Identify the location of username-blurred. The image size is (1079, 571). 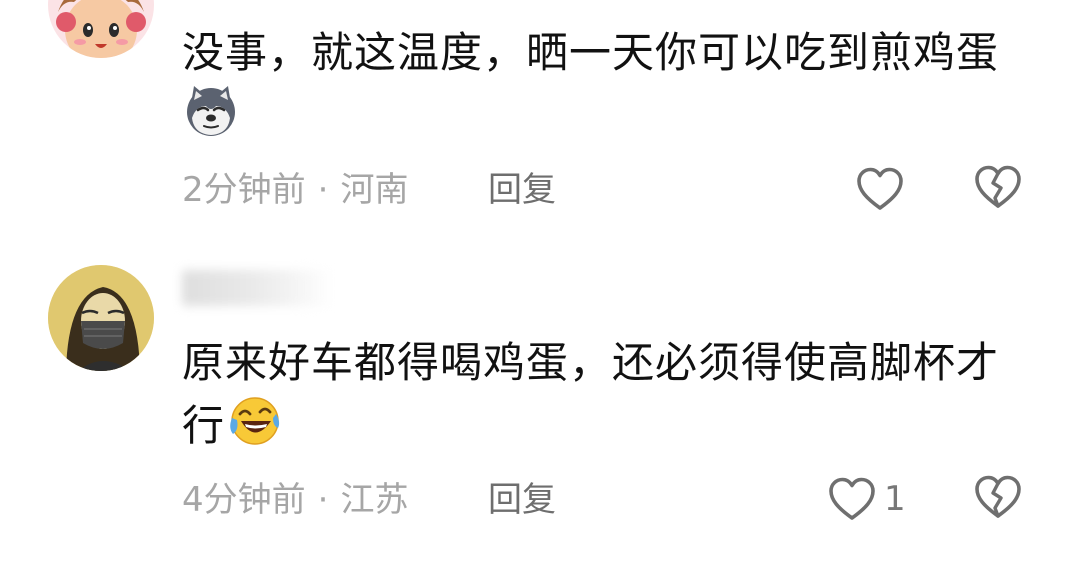
(257, 288).